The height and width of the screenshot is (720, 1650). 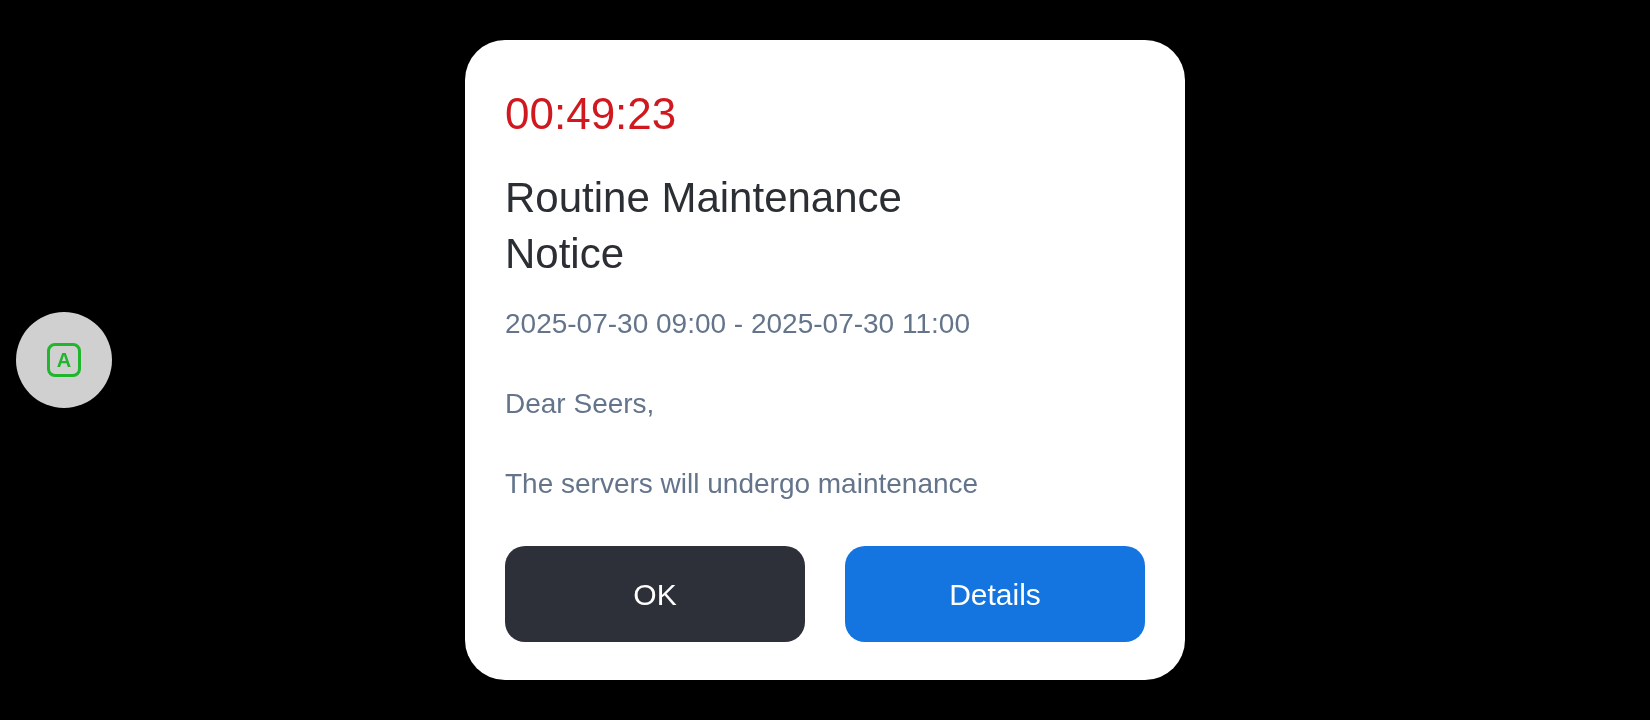 I want to click on countdown-timer: 00:49:23, so click(x=591, y=114).